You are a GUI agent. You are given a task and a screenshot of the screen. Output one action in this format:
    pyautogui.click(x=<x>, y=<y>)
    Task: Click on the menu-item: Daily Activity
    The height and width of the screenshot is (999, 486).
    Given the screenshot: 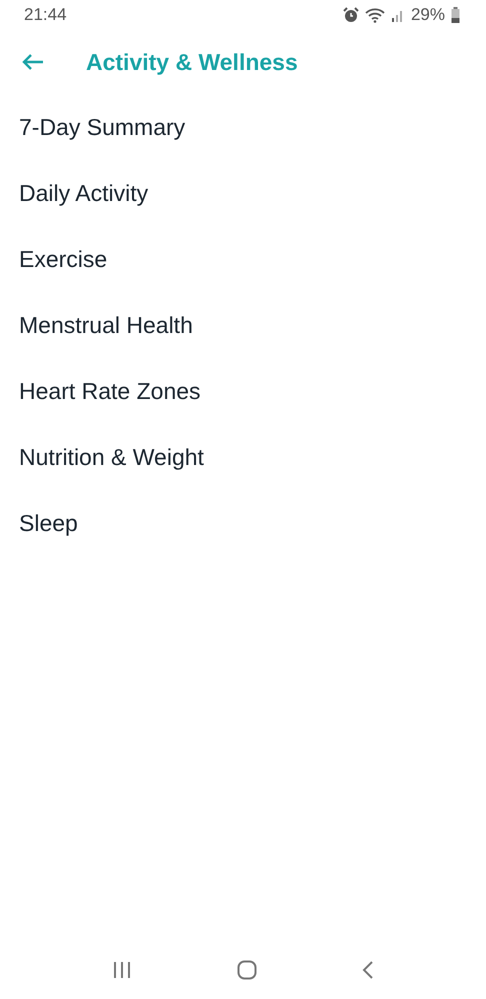 What is the action you would take?
    pyautogui.click(x=243, y=193)
    